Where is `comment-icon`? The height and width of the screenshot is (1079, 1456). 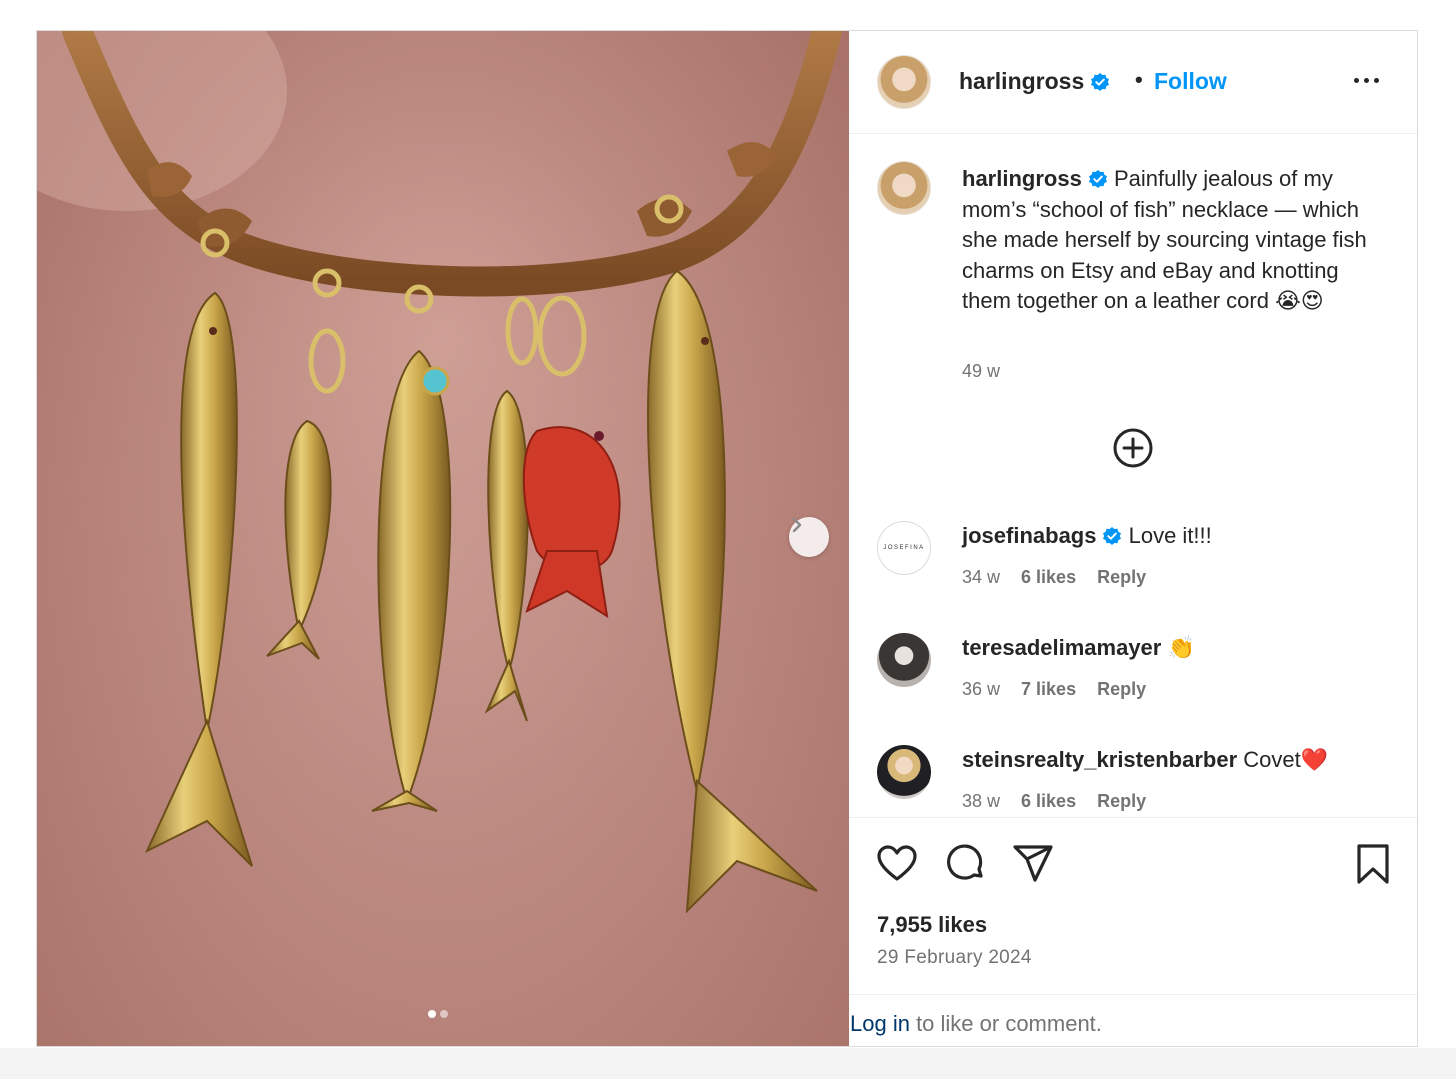
comment-icon is located at coordinates (965, 864).